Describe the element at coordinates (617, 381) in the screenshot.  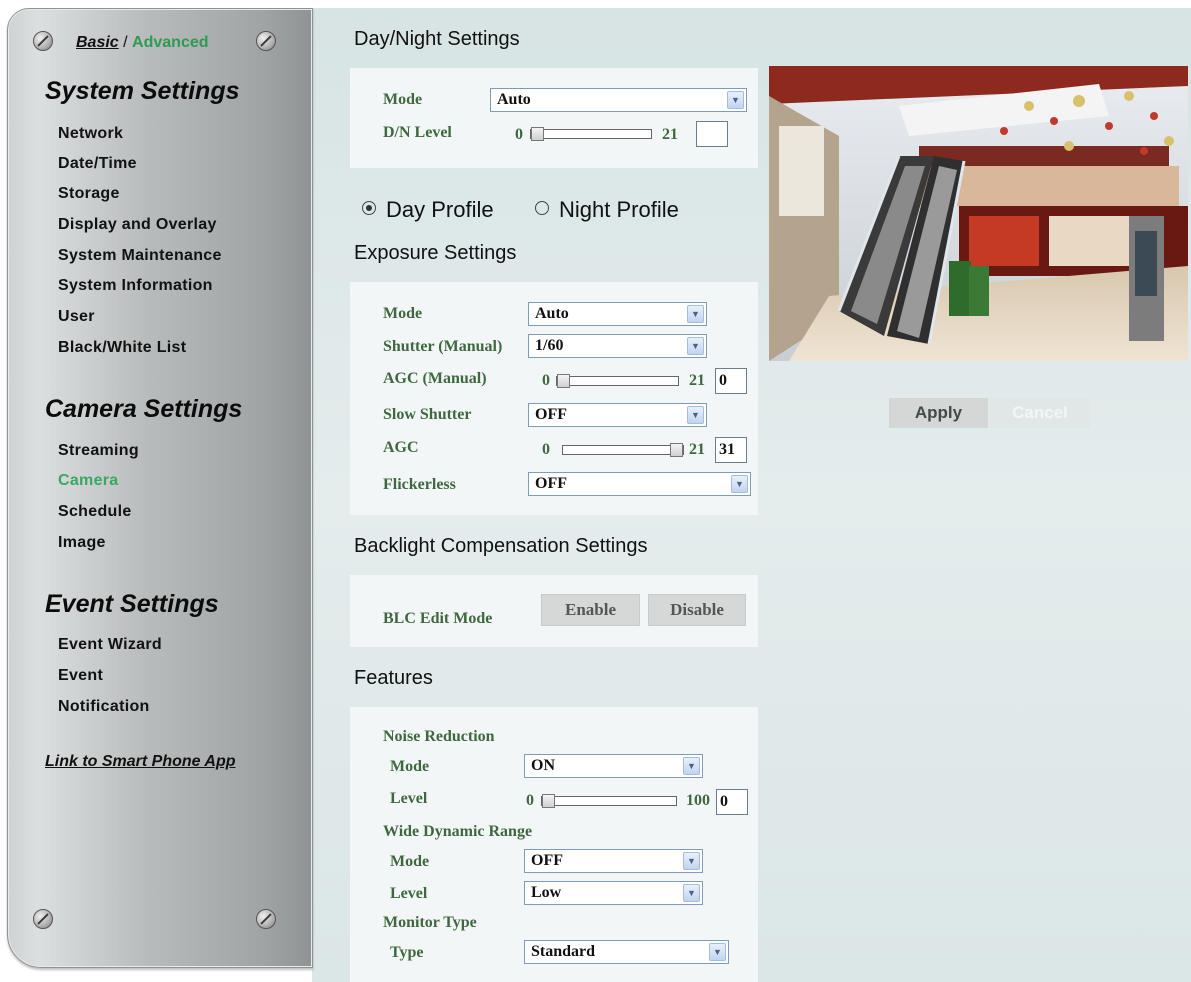
I see `agc-manual-slider` at that location.